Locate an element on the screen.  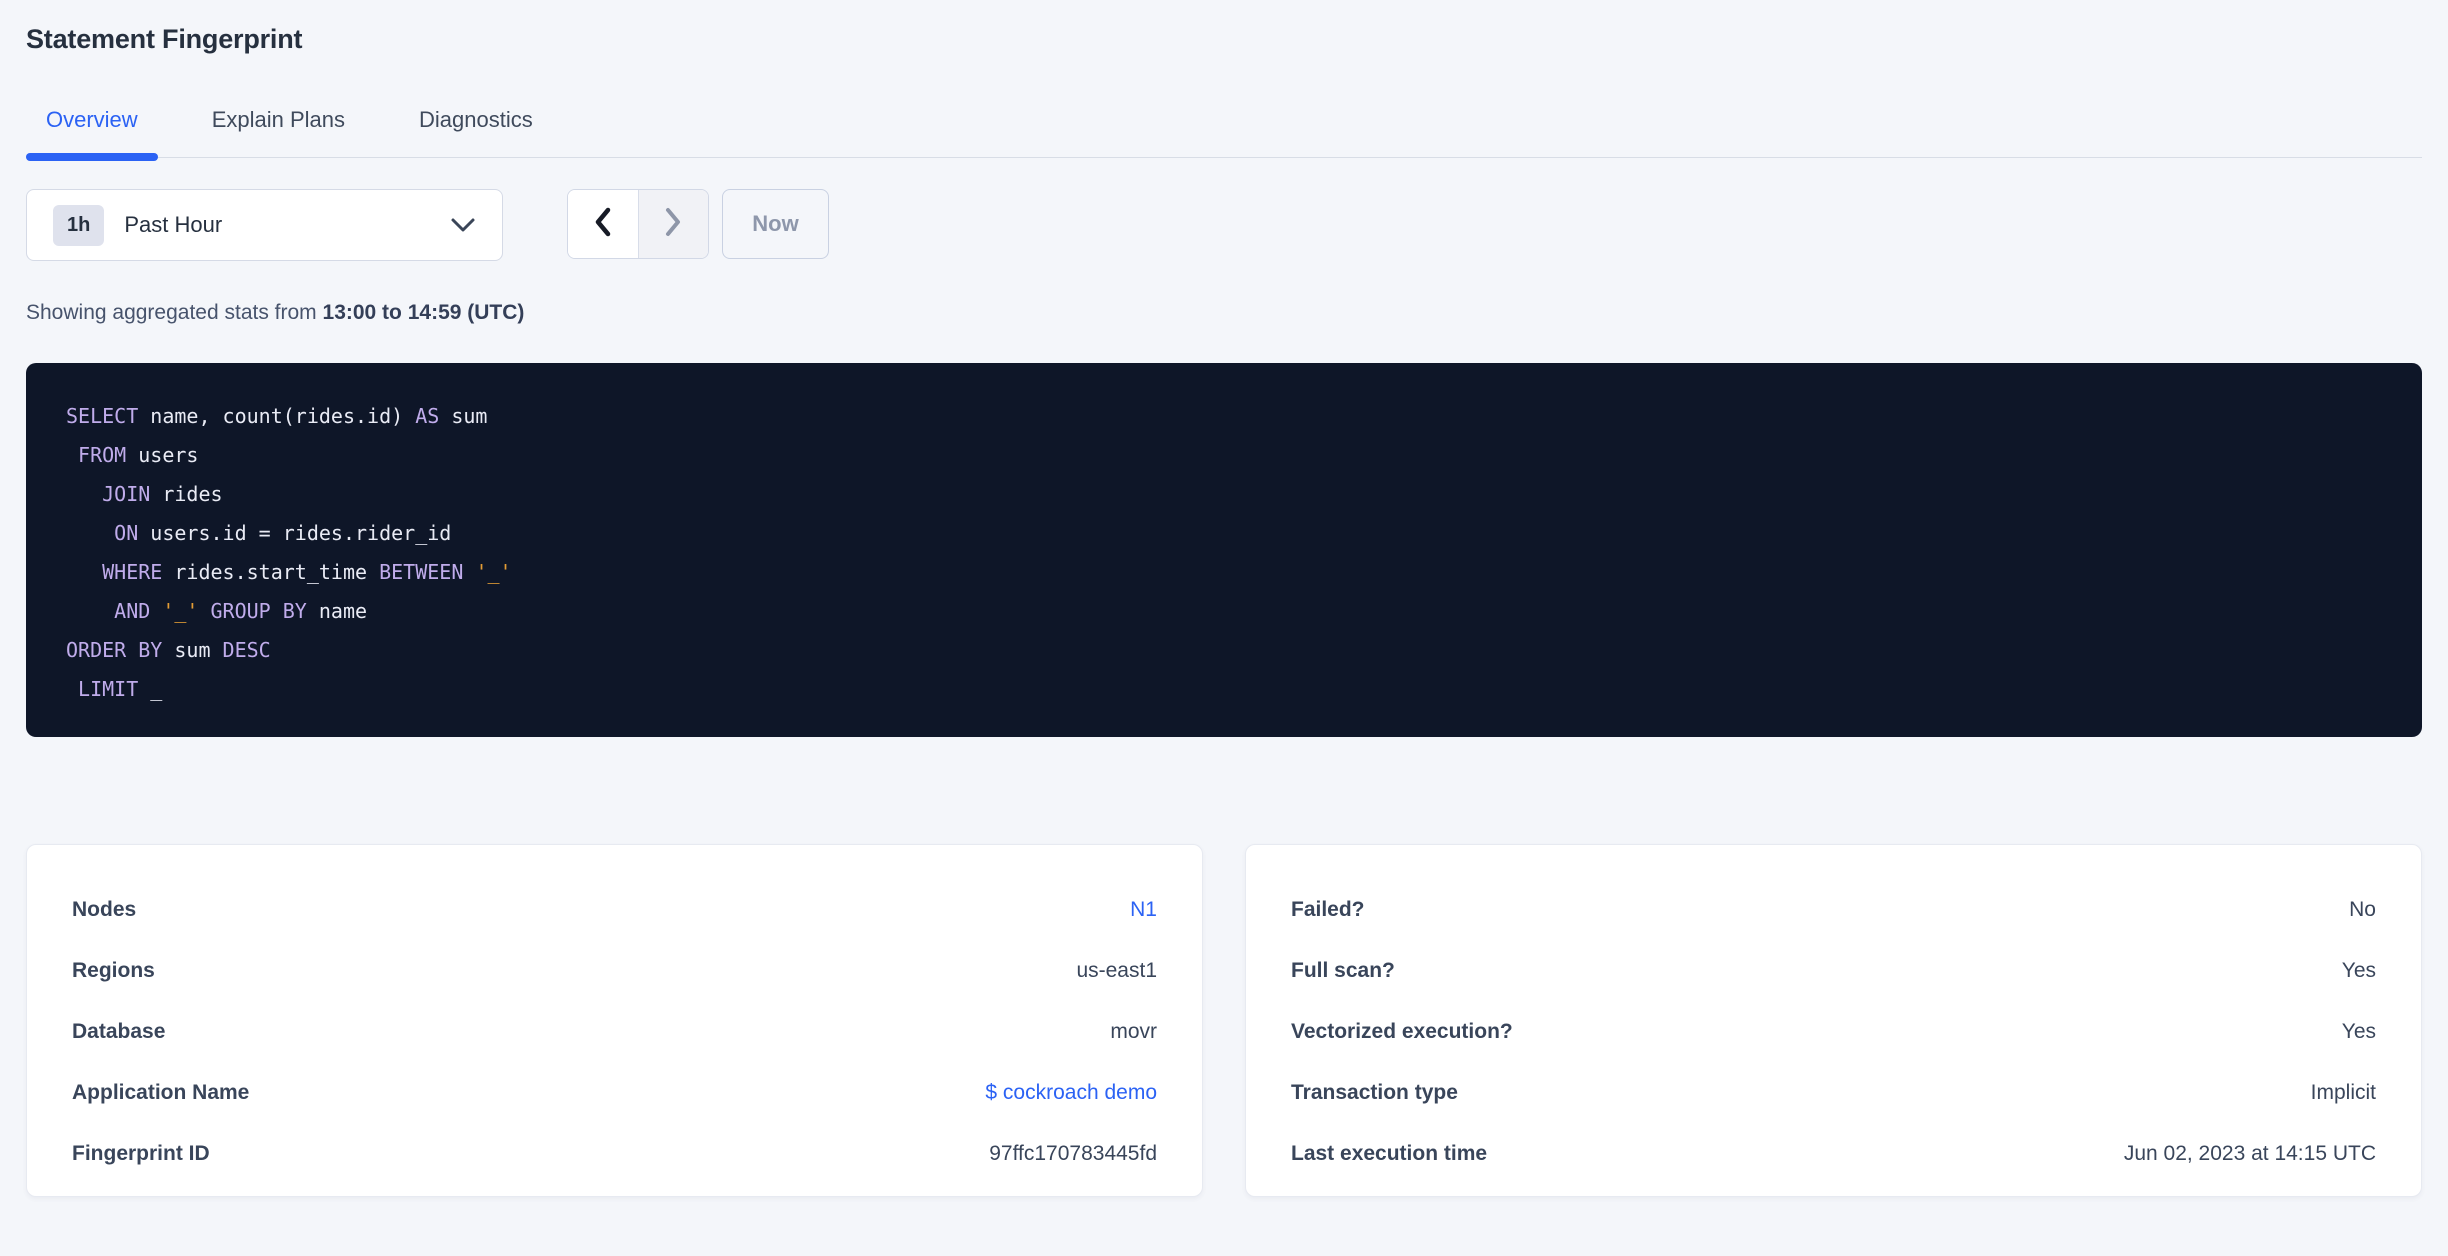
sql-line: WHERE rides.start_time BETWEEN '_' is located at coordinates (1224, 572).